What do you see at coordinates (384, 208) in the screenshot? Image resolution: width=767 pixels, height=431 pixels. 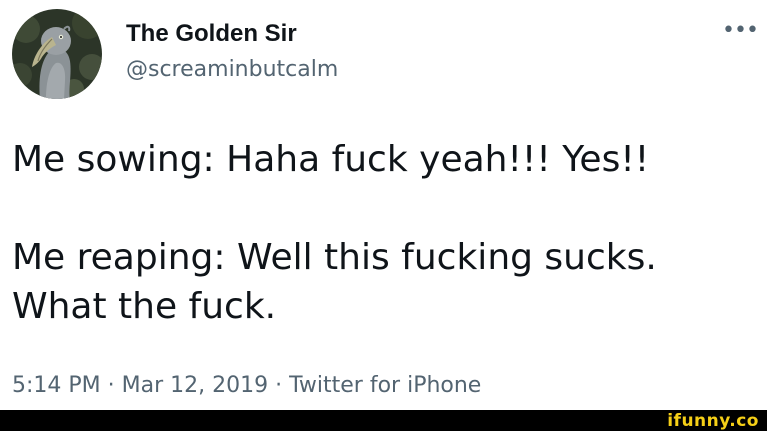 I see `tweet-paragraph-gap` at bounding box center [384, 208].